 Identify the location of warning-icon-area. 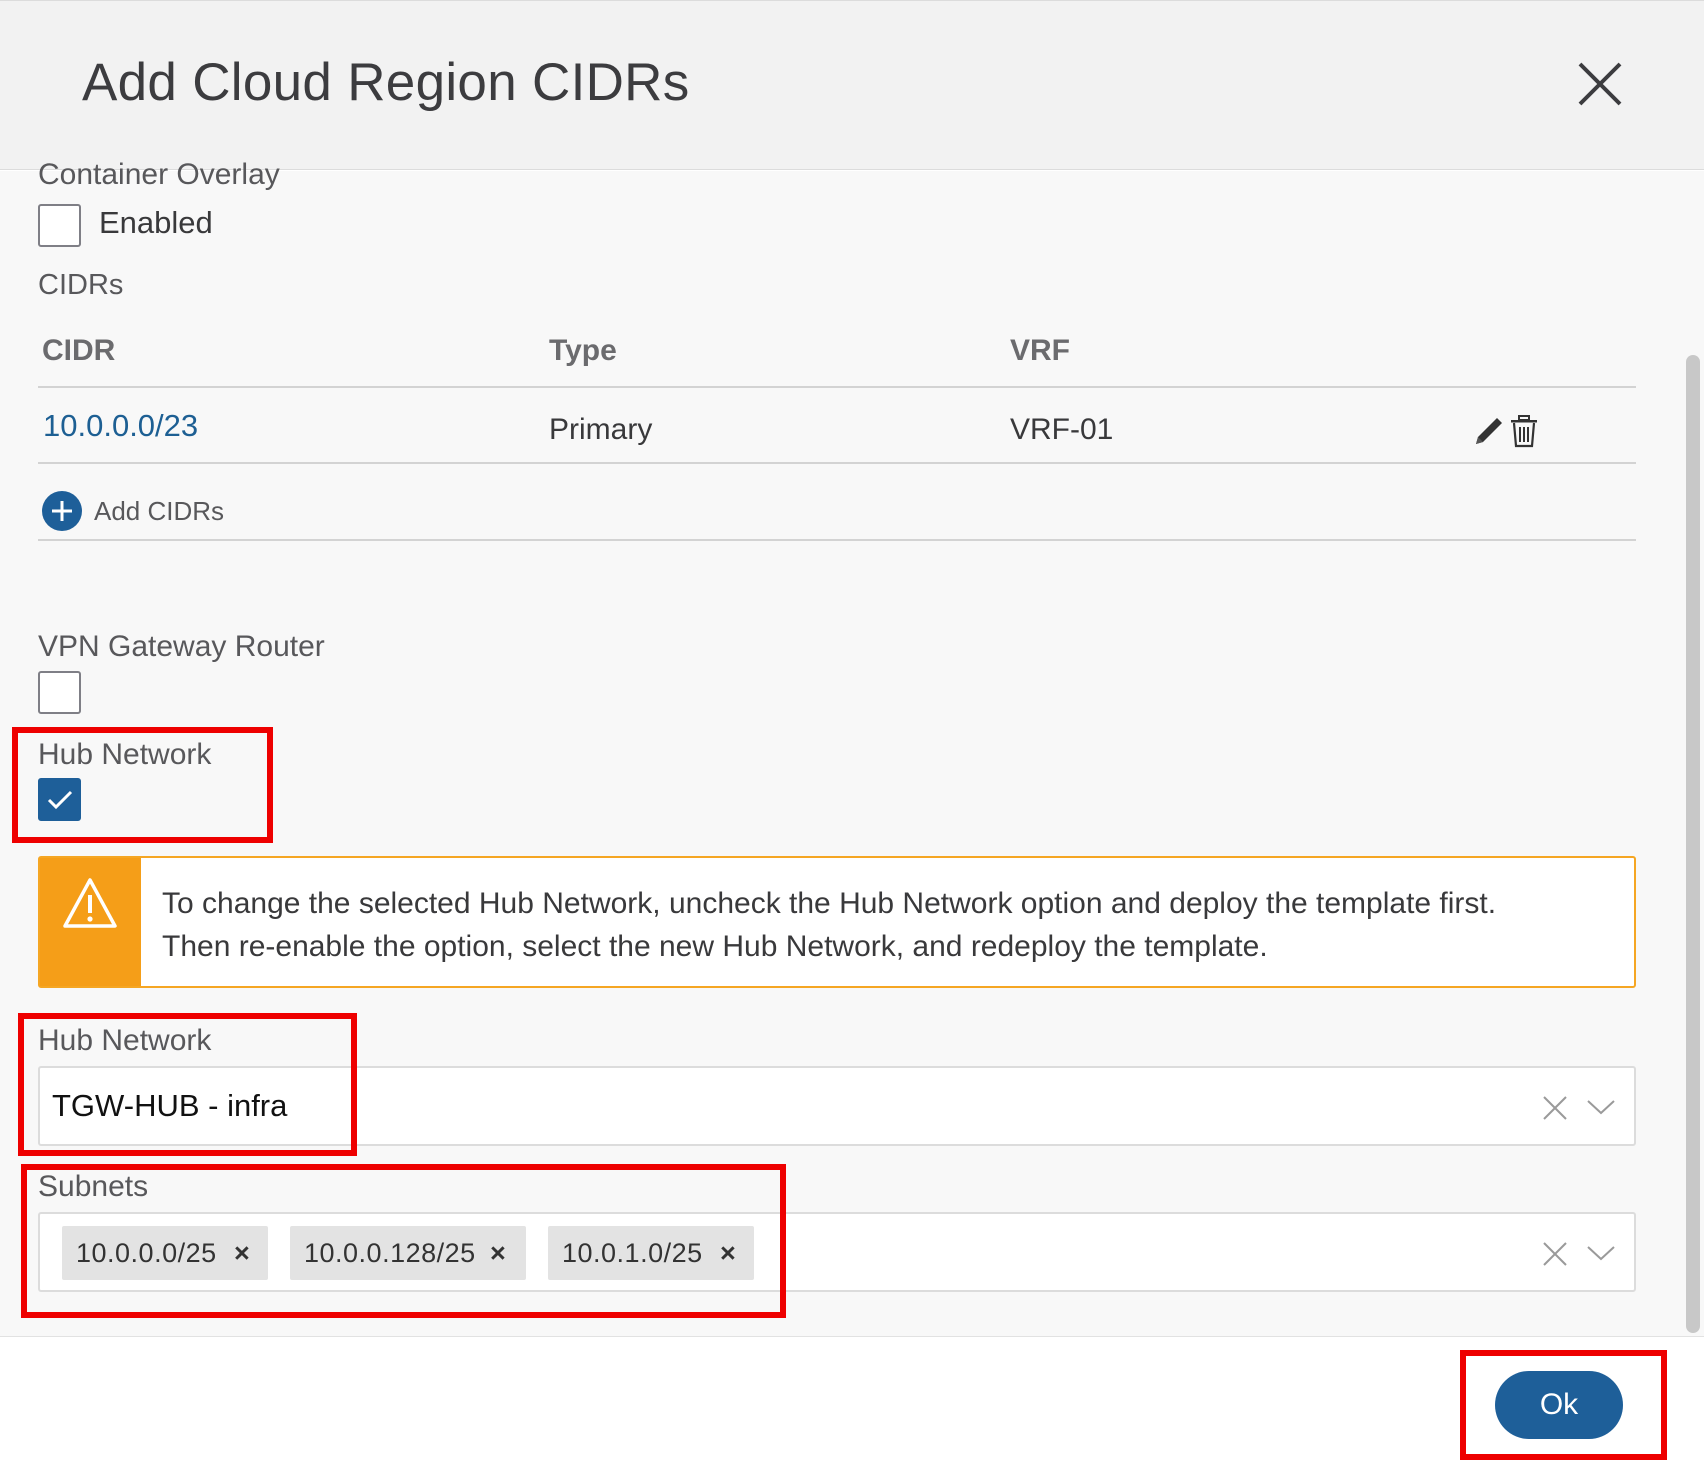
(90, 922).